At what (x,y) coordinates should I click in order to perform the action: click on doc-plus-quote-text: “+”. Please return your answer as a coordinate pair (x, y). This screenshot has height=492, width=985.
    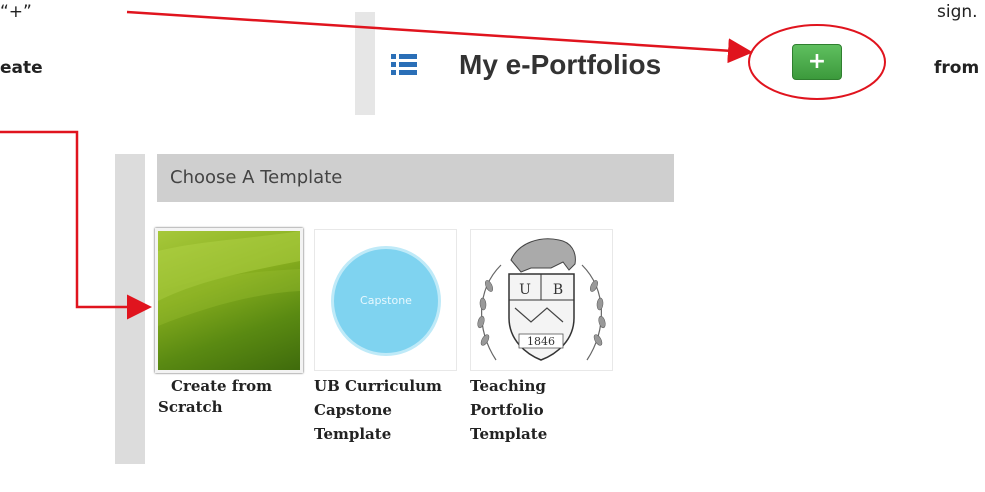
    Looking at the image, I should click on (16, 12).